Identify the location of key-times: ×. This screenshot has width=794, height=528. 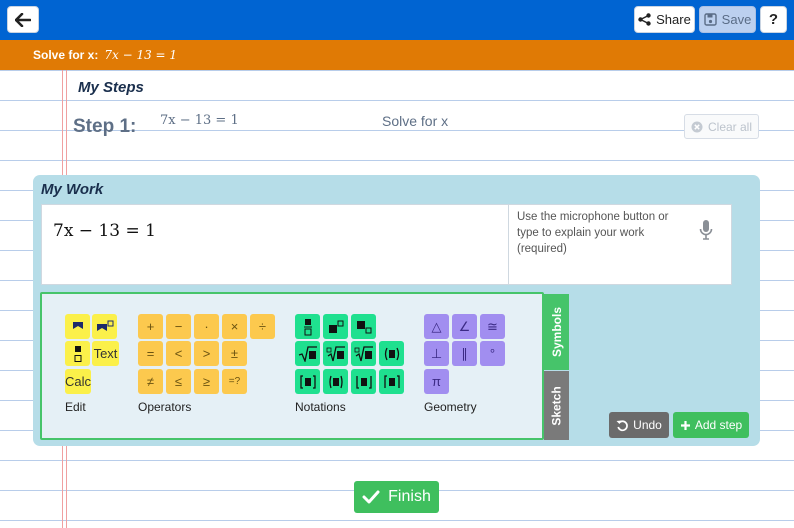
(234, 326).